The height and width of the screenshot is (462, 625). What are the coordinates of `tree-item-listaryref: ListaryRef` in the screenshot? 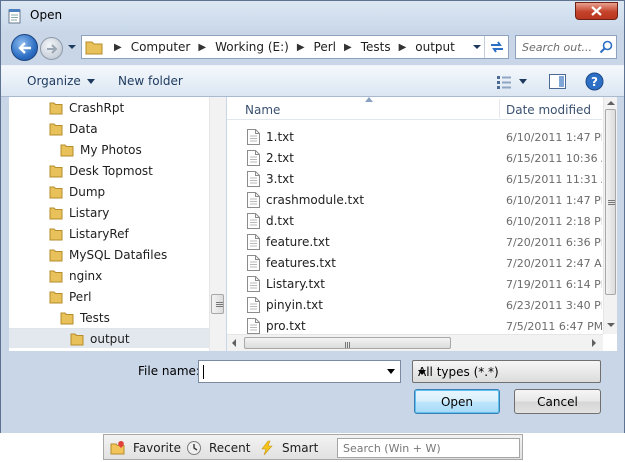 It's located at (89, 234).